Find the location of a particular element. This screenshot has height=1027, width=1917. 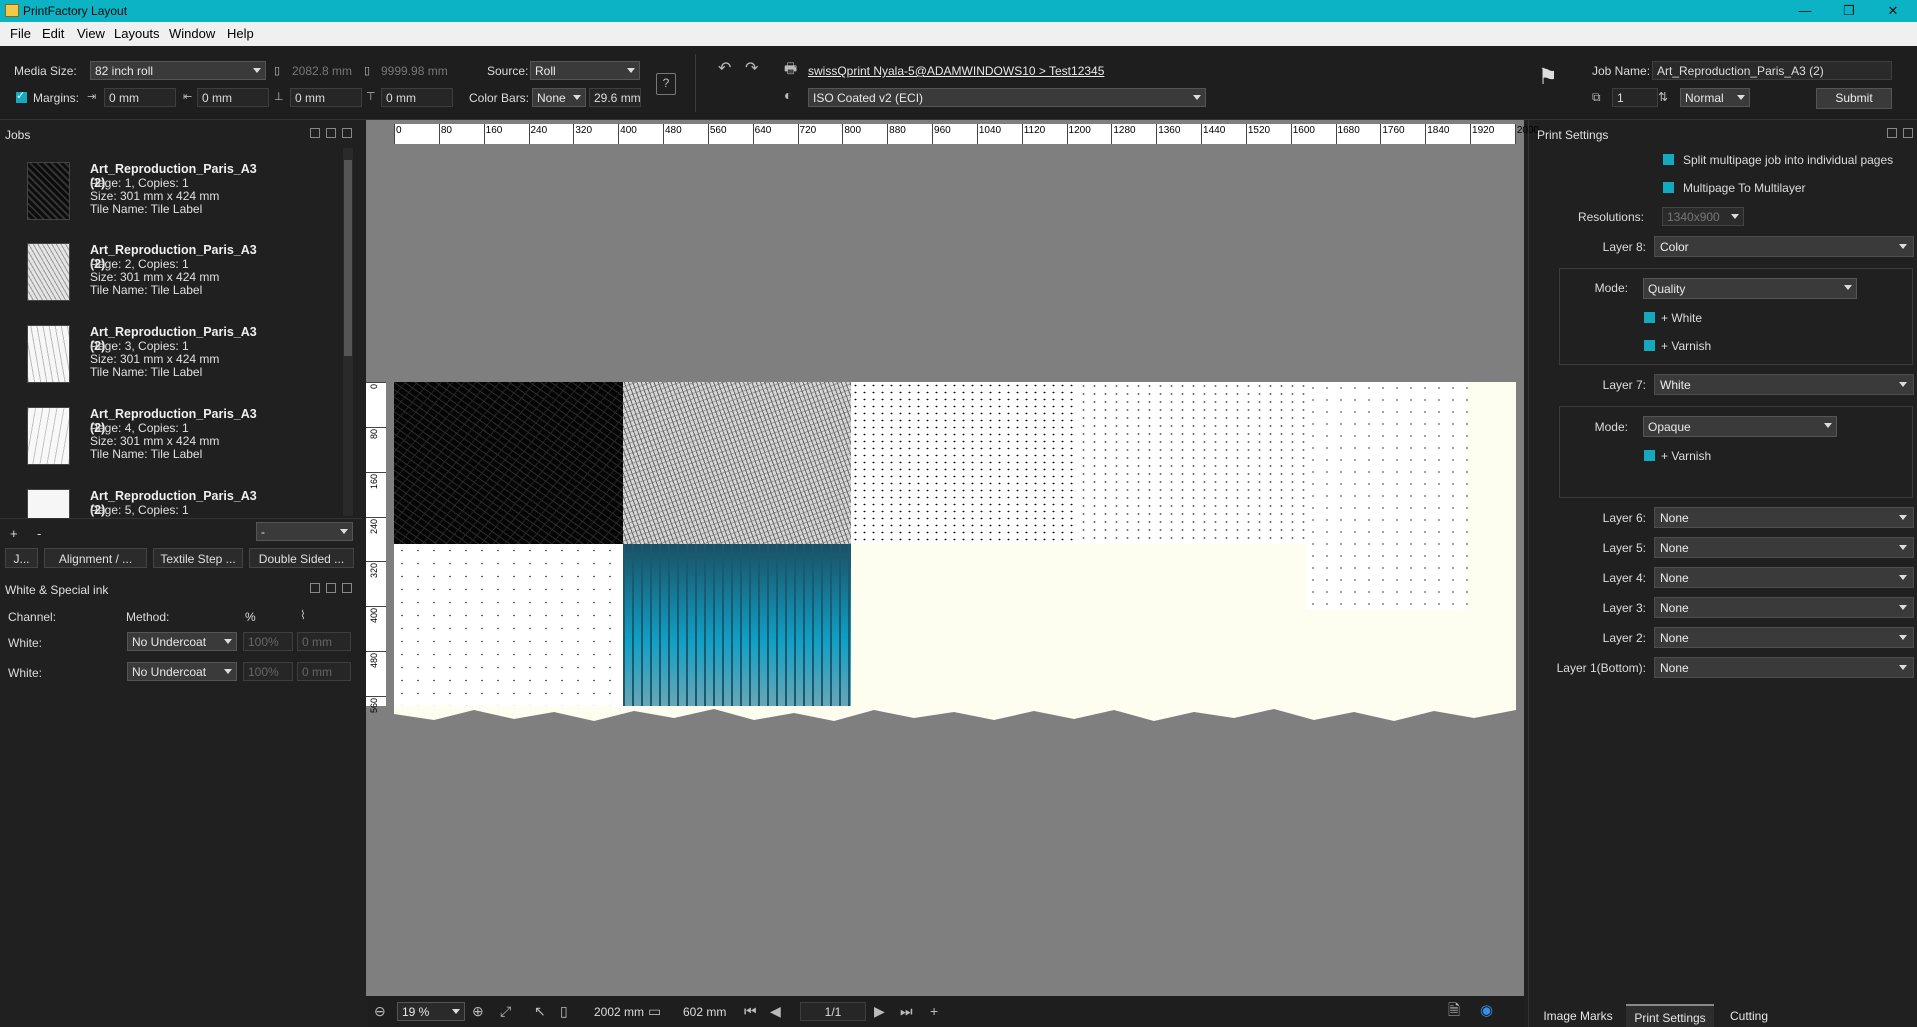

select-tool-icon: ↖ is located at coordinates (540, 1011).